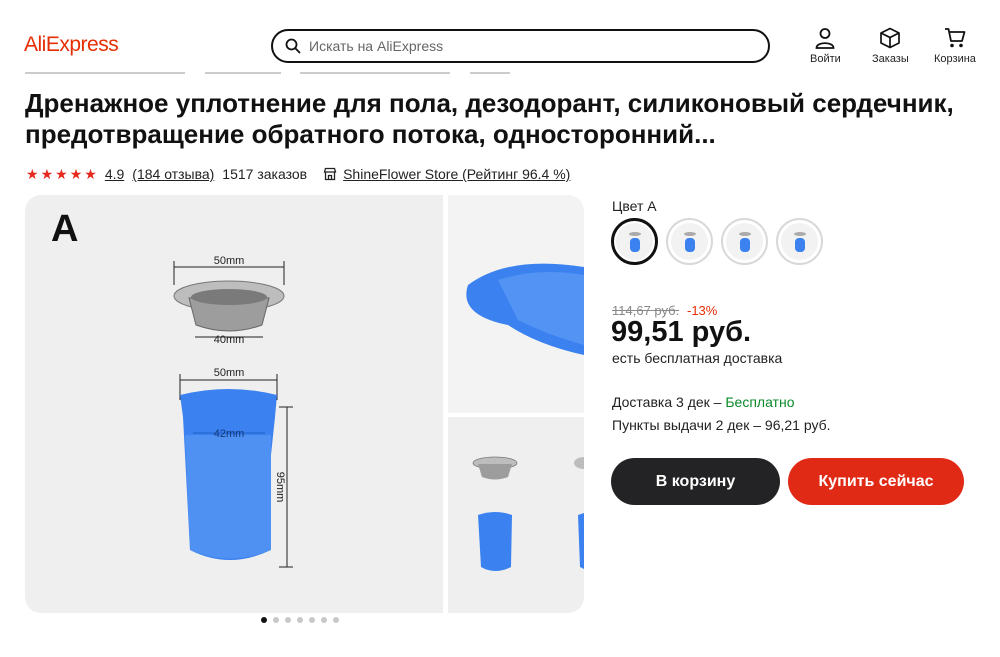 The height and width of the screenshot is (657, 1000). I want to click on delivery-info: Доставка 3 дек – Бесплатно, so click(703, 402).